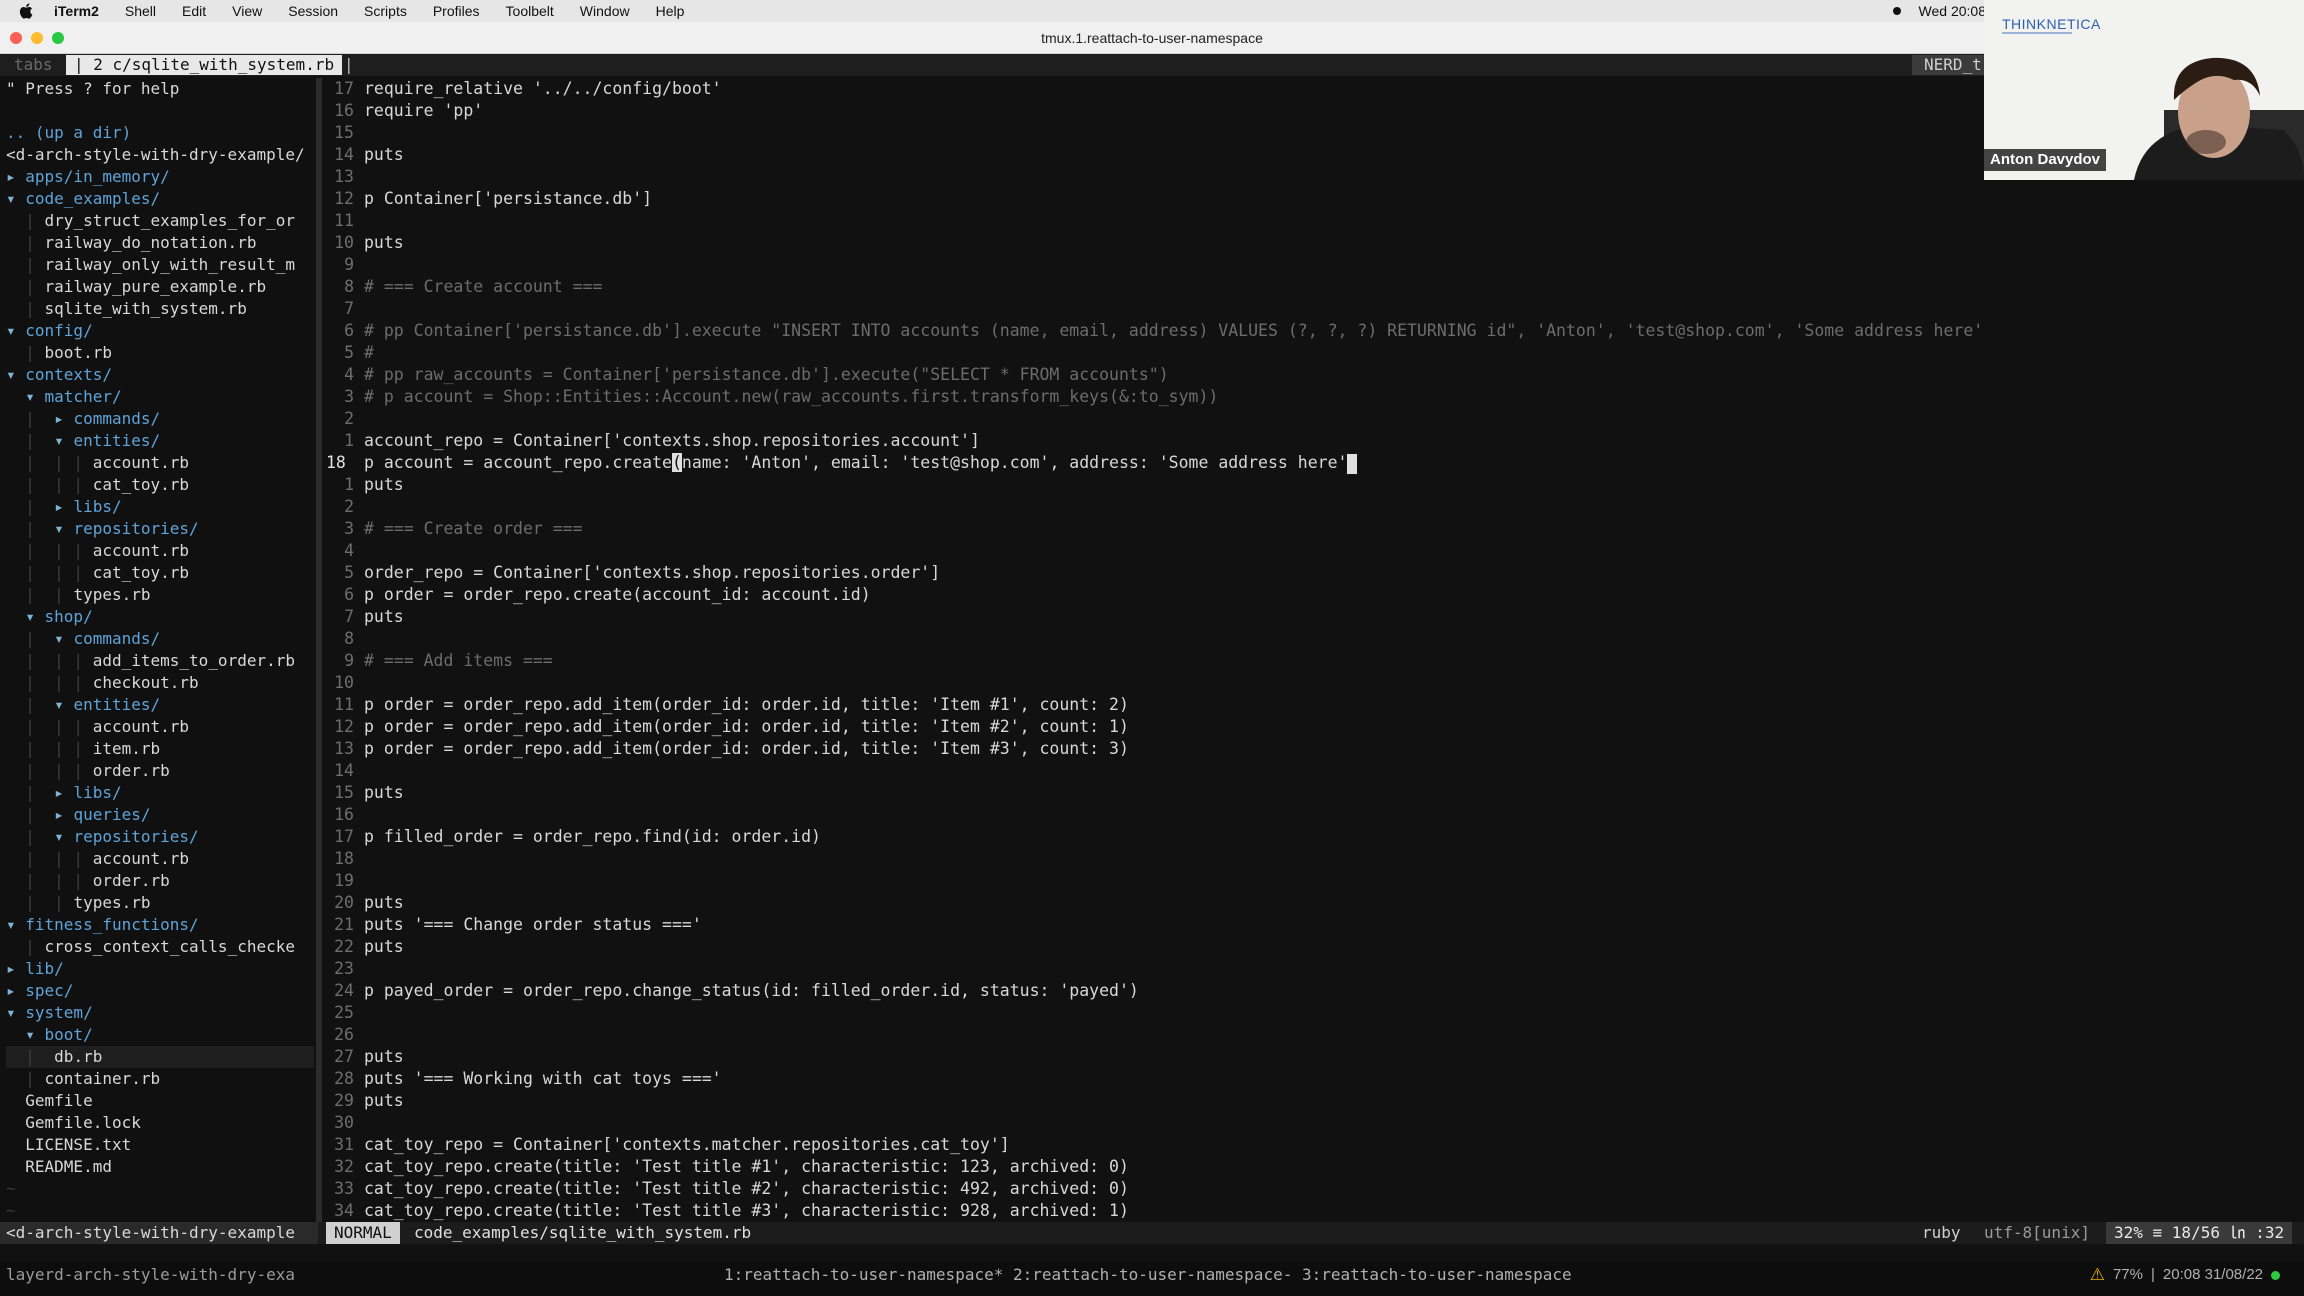 The height and width of the screenshot is (1296, 2304). What do you see at coordinates (88, 177) in the screenshot?
I see `tree-folder: ▸ apps/in_memory/` at bounding box center [88, 177].